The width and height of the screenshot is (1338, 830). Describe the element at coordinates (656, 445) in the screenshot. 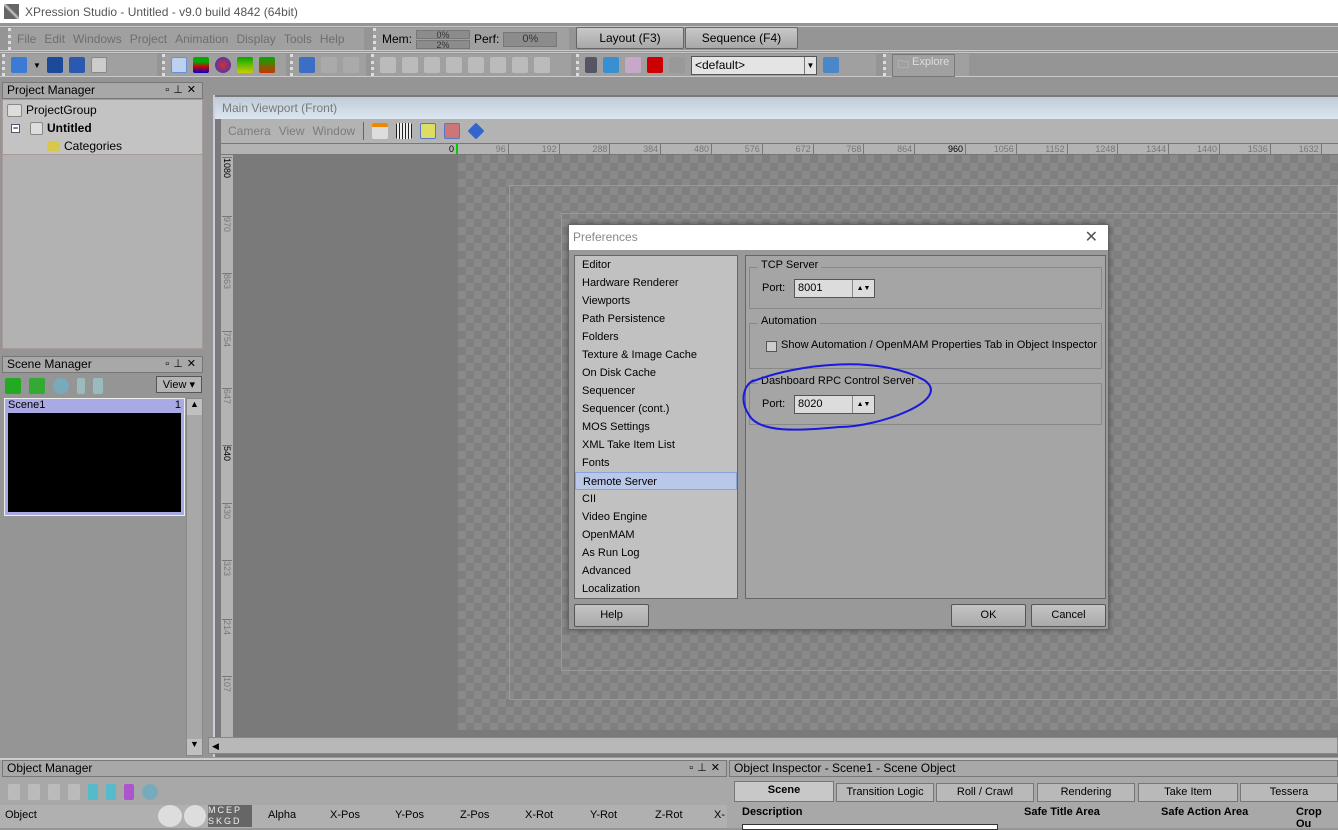

I see `preferences-category-item: XML Take Item List` at that location.